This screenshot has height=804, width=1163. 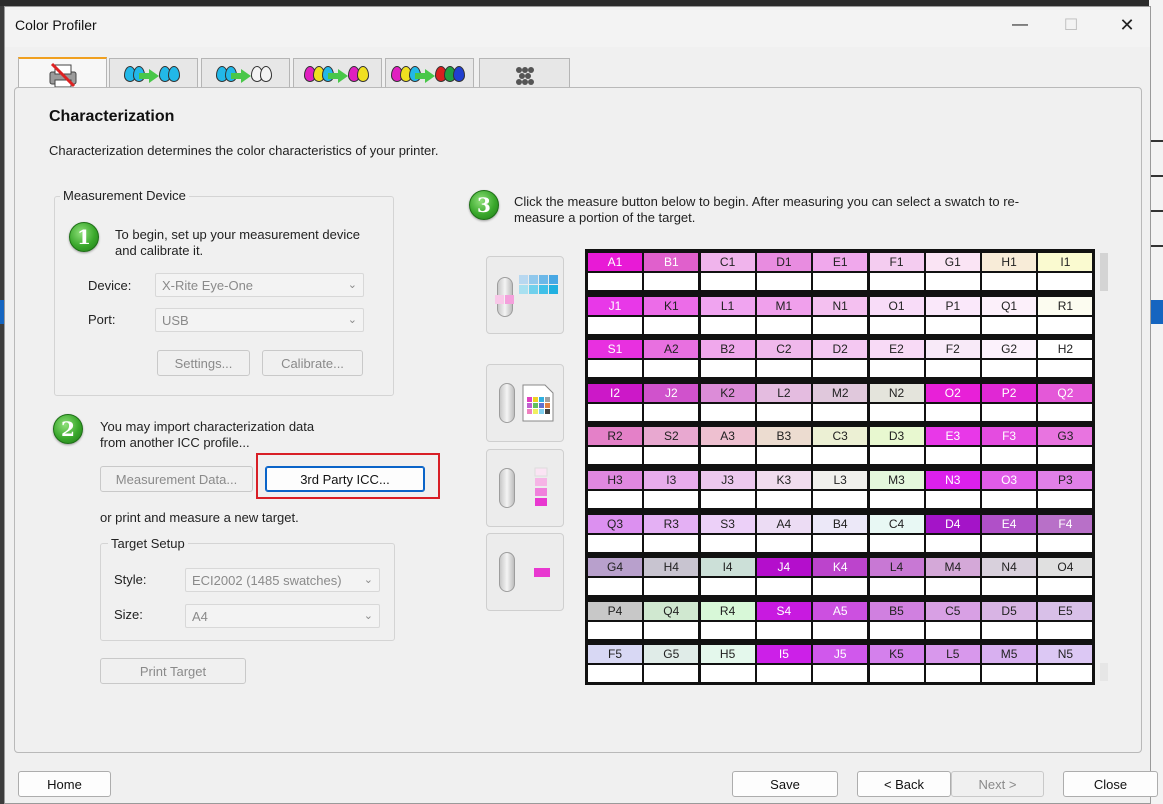 What do you see at coordinates (671, 587) in the screenshot?
I see `swatch-measured-h4` at bounding box center [671, 587].